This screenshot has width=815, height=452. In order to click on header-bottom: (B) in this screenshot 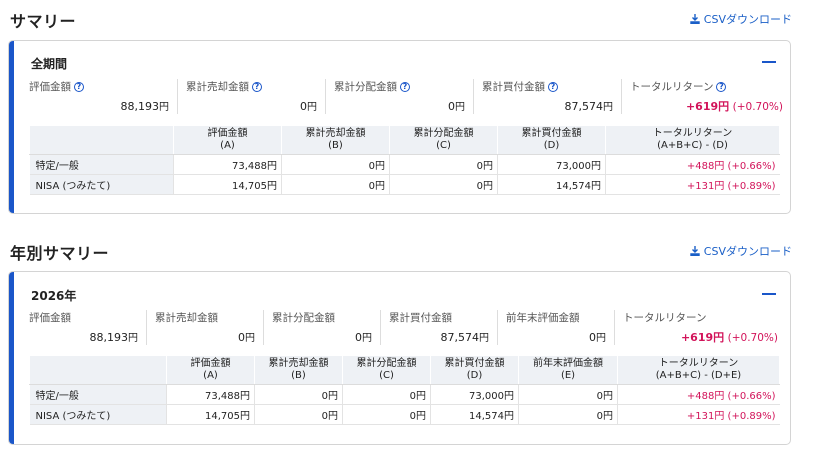, I will do `click(298, 375)`.